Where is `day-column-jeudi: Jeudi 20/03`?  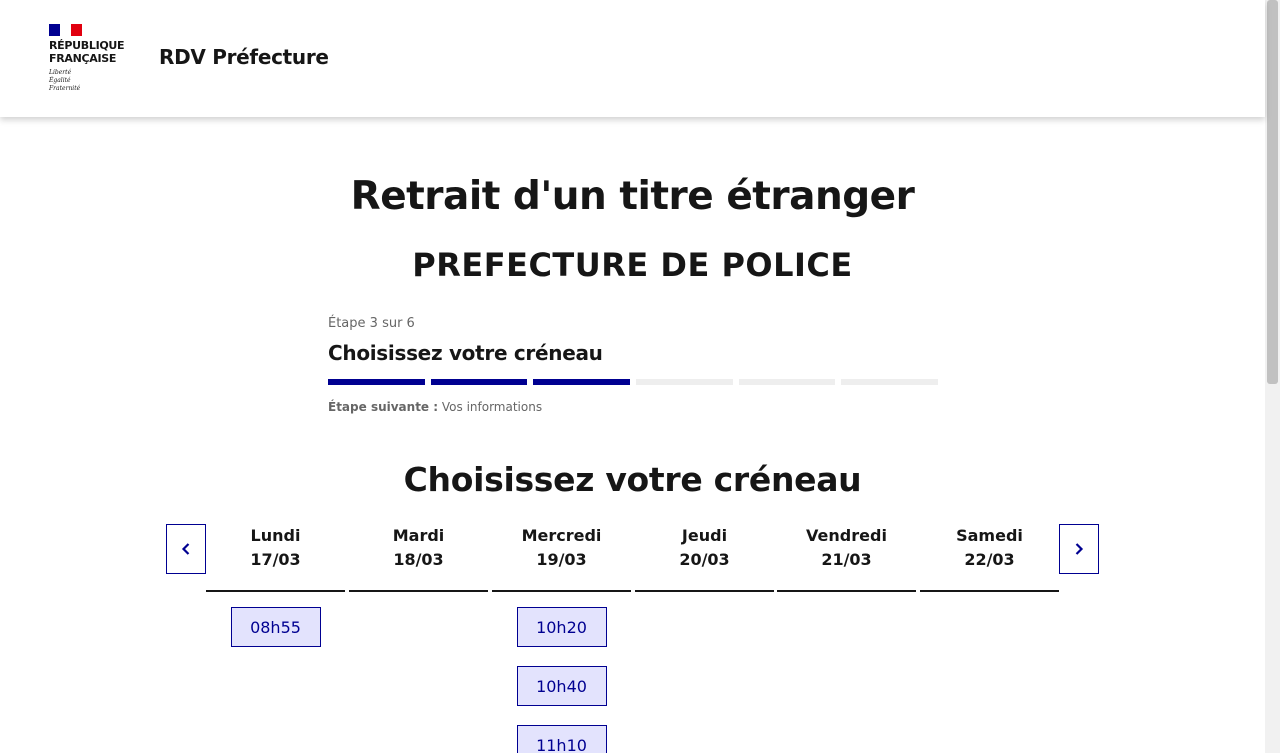 day-column-jeudi: Jeudi 20/03 is located at coordinates (704, 565).